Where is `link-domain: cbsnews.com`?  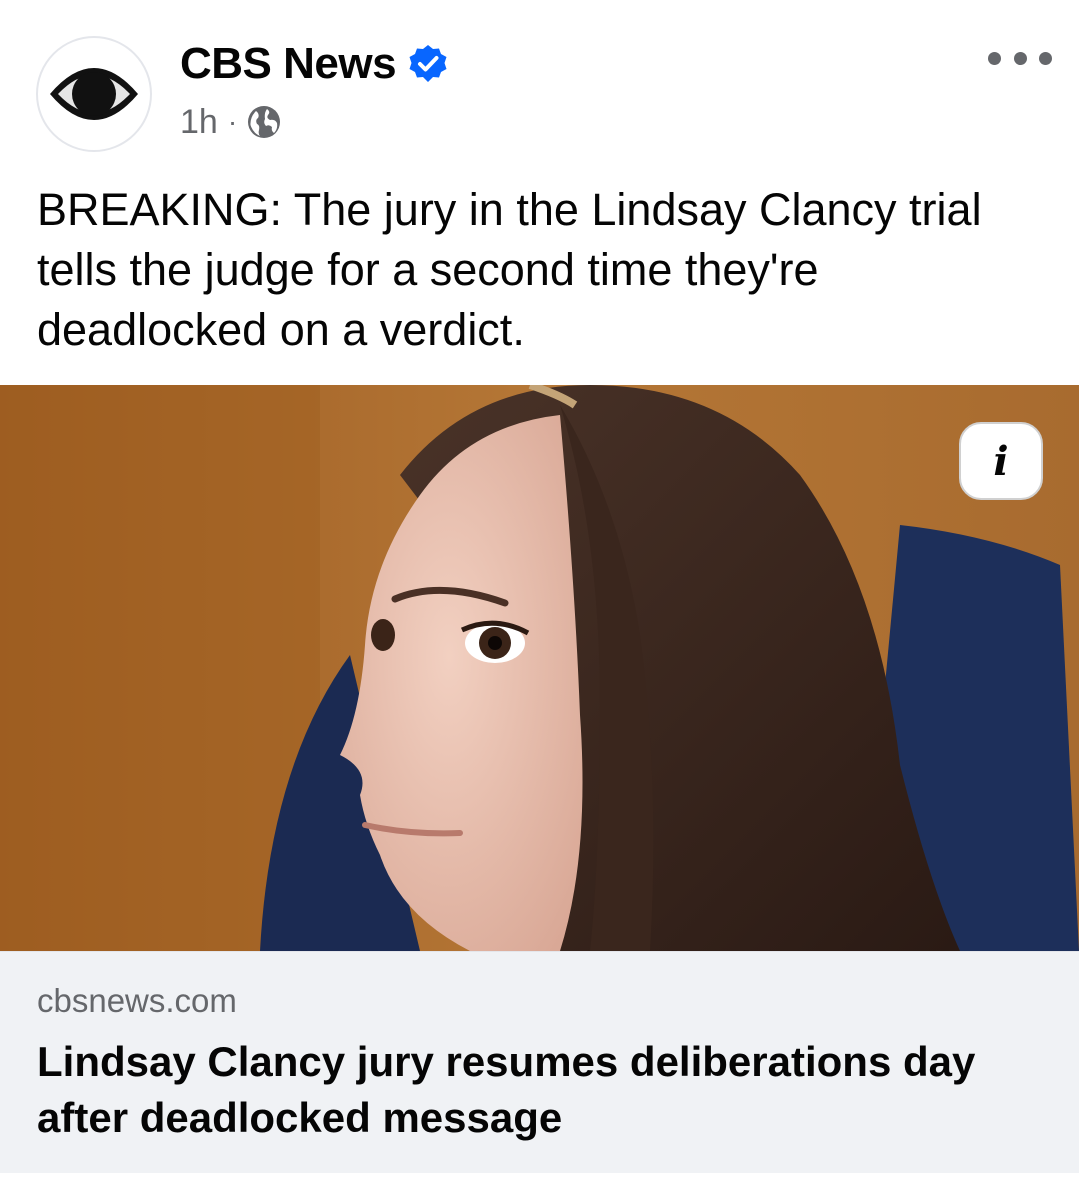 link-domain: cbsnews.com is located at coordinates (137, 1000).